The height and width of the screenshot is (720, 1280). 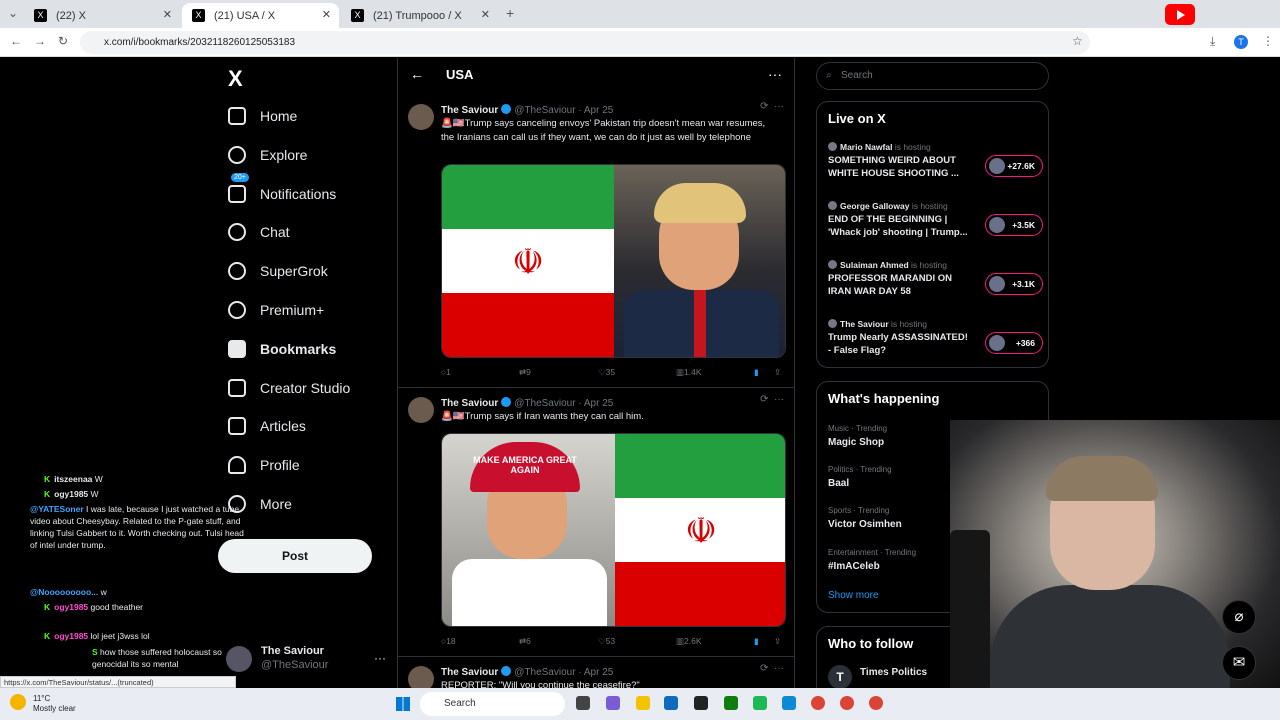 What do you see at coordinates (419, 15) in the screenshot?
I see `browser-tab: X (21) Trumpooo / X ✕` at bounding box center [419, 15].